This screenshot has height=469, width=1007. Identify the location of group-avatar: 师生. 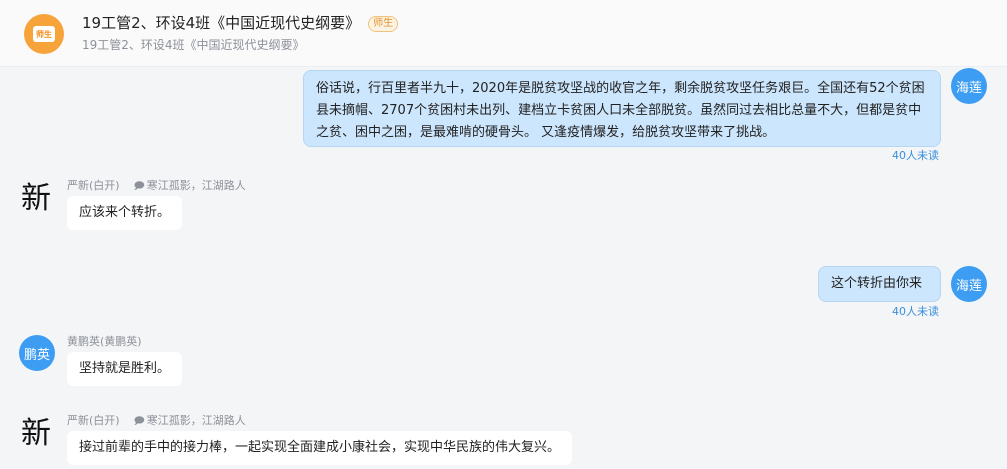
(44, 34).